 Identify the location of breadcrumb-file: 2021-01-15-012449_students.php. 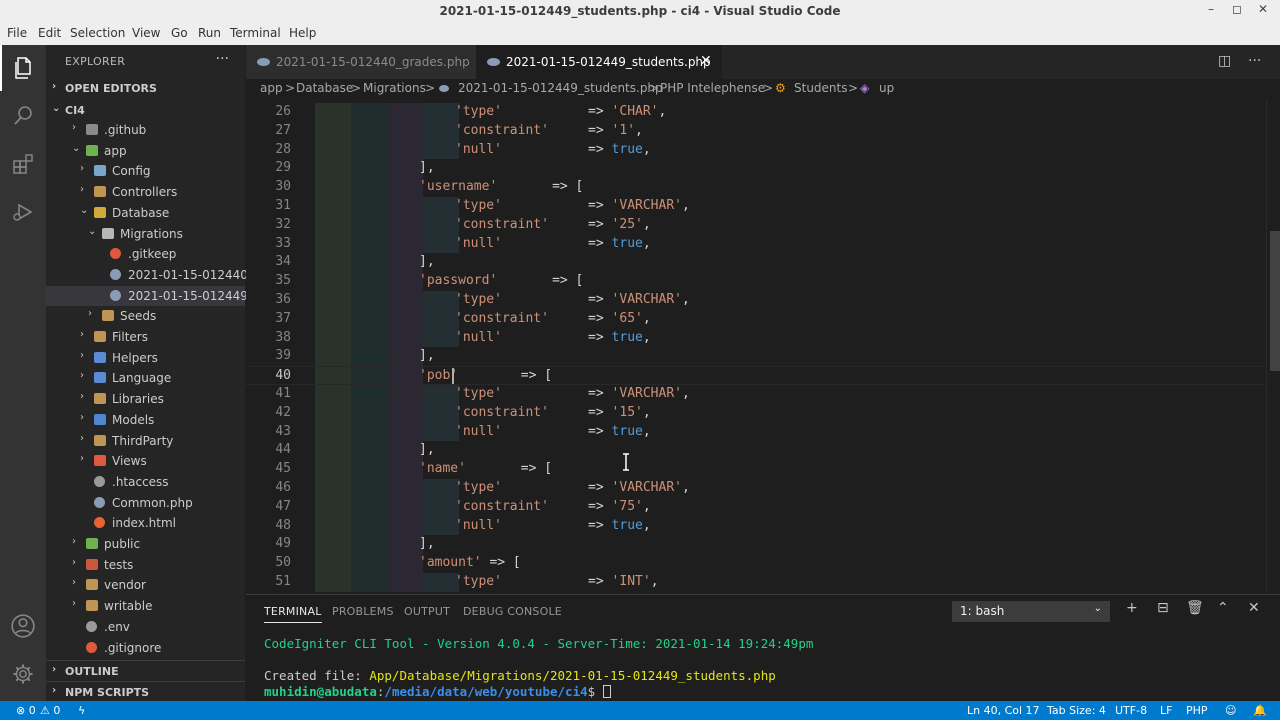
(560, 88).